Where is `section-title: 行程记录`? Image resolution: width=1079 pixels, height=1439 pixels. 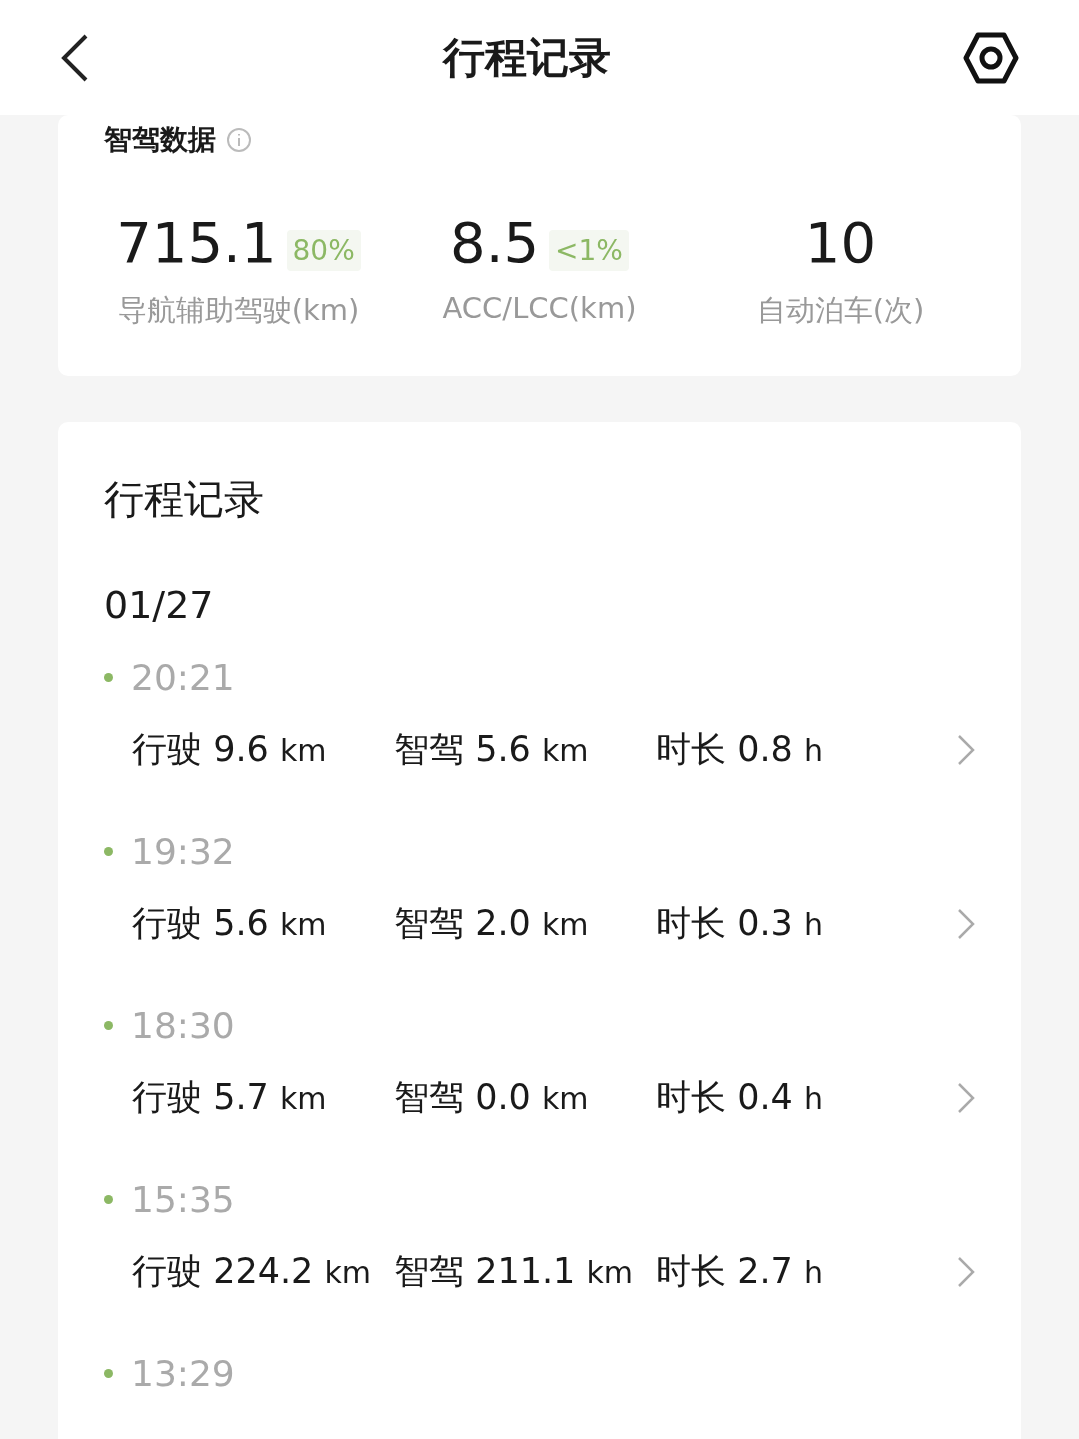 section-title: 行程记录 is located at coordinates (184, 499).